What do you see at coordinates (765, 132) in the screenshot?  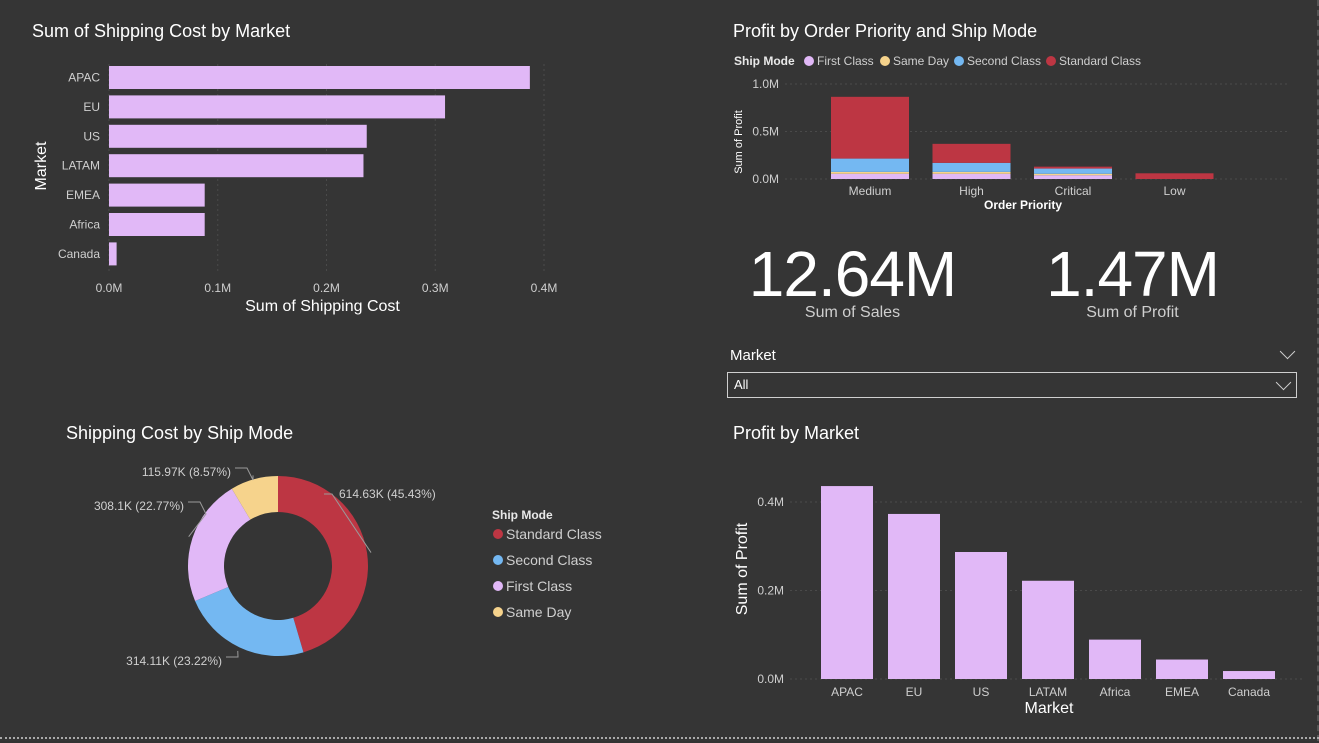 I see `y-tick-label: 0.5M` at bounding box center [765, 132].